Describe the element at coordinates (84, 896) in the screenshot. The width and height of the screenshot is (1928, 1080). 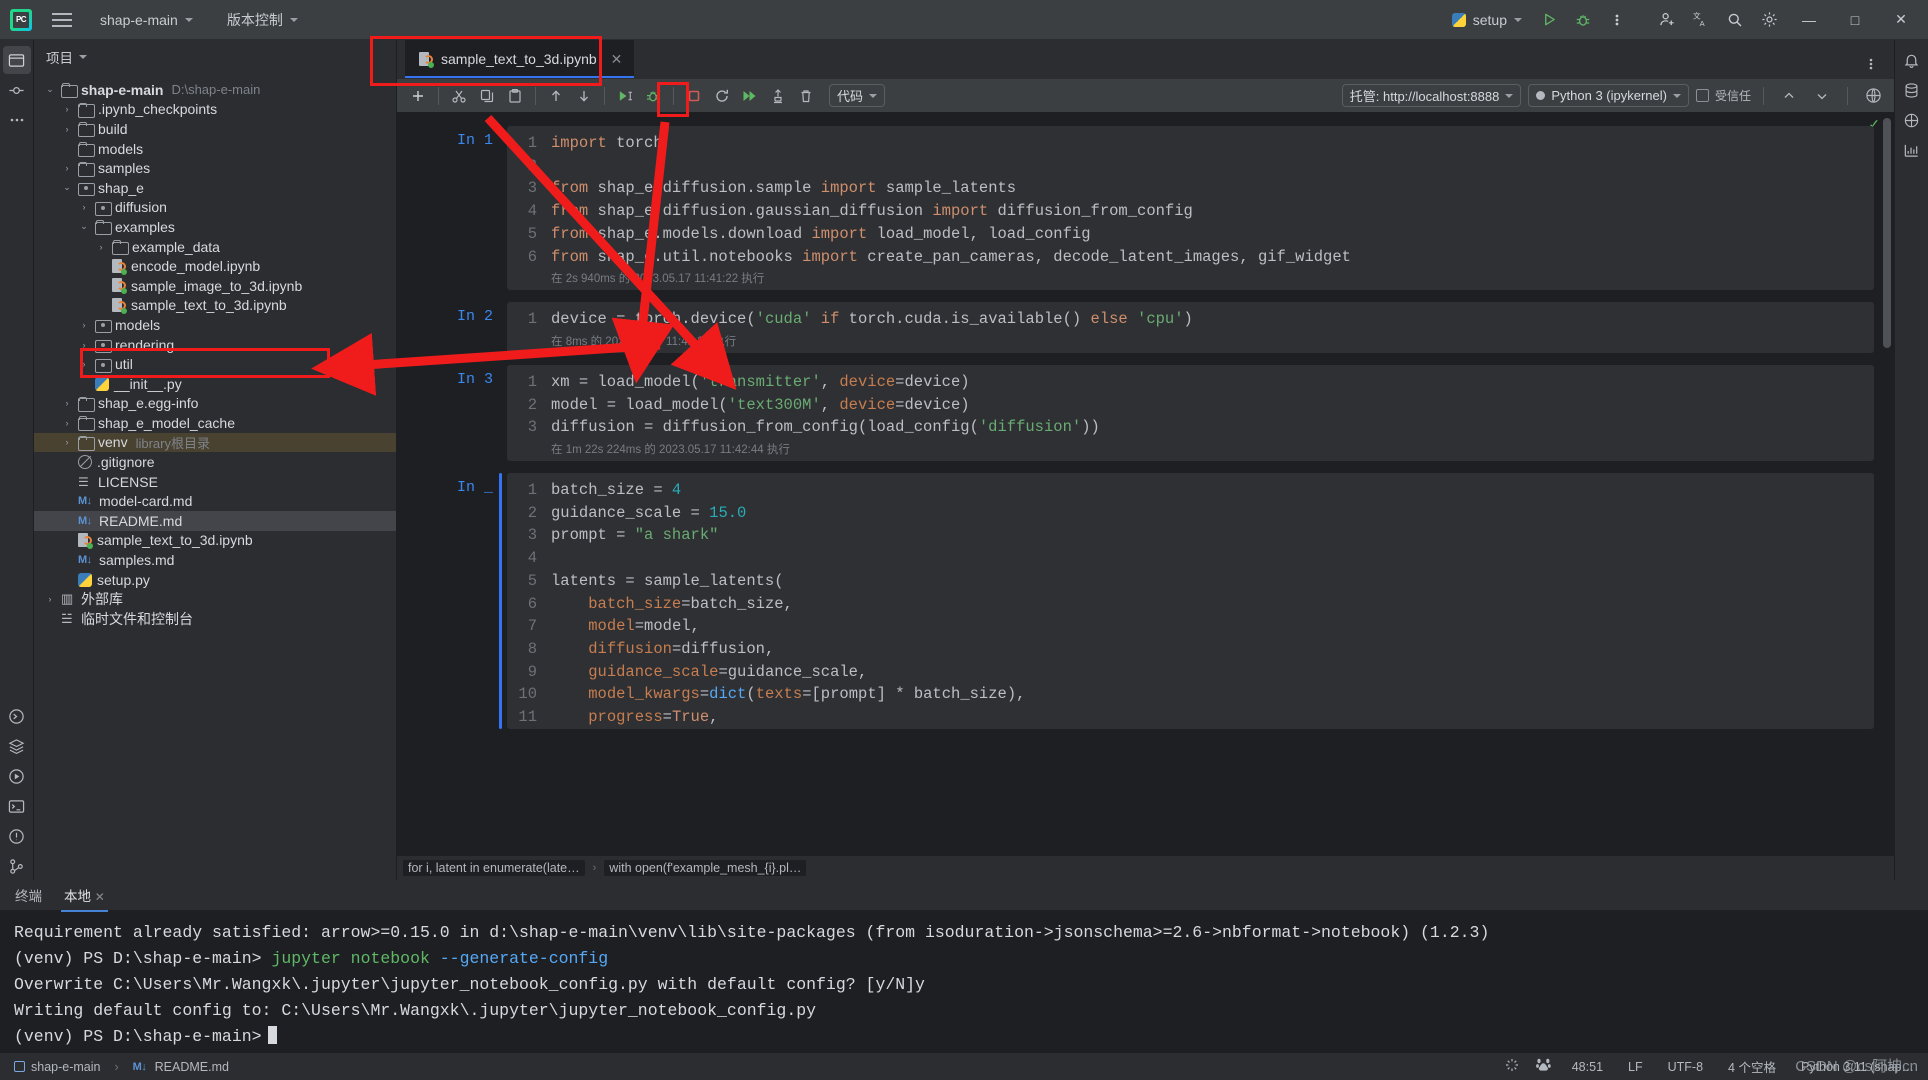
I see `terminal-tab-1: 本地 ✕` at that location.